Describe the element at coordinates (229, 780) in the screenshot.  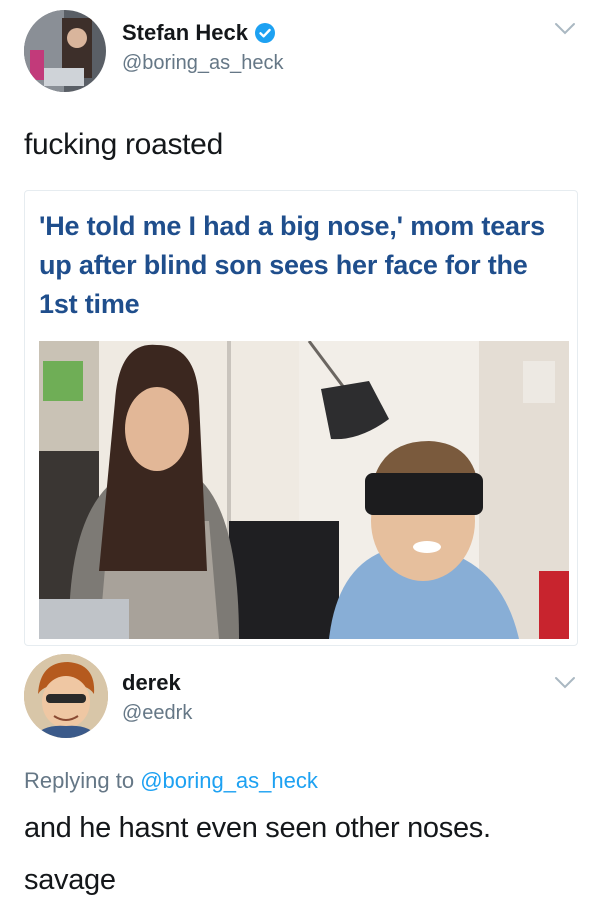
I see `replying-to-mention: @boring_as_heck` at that location.